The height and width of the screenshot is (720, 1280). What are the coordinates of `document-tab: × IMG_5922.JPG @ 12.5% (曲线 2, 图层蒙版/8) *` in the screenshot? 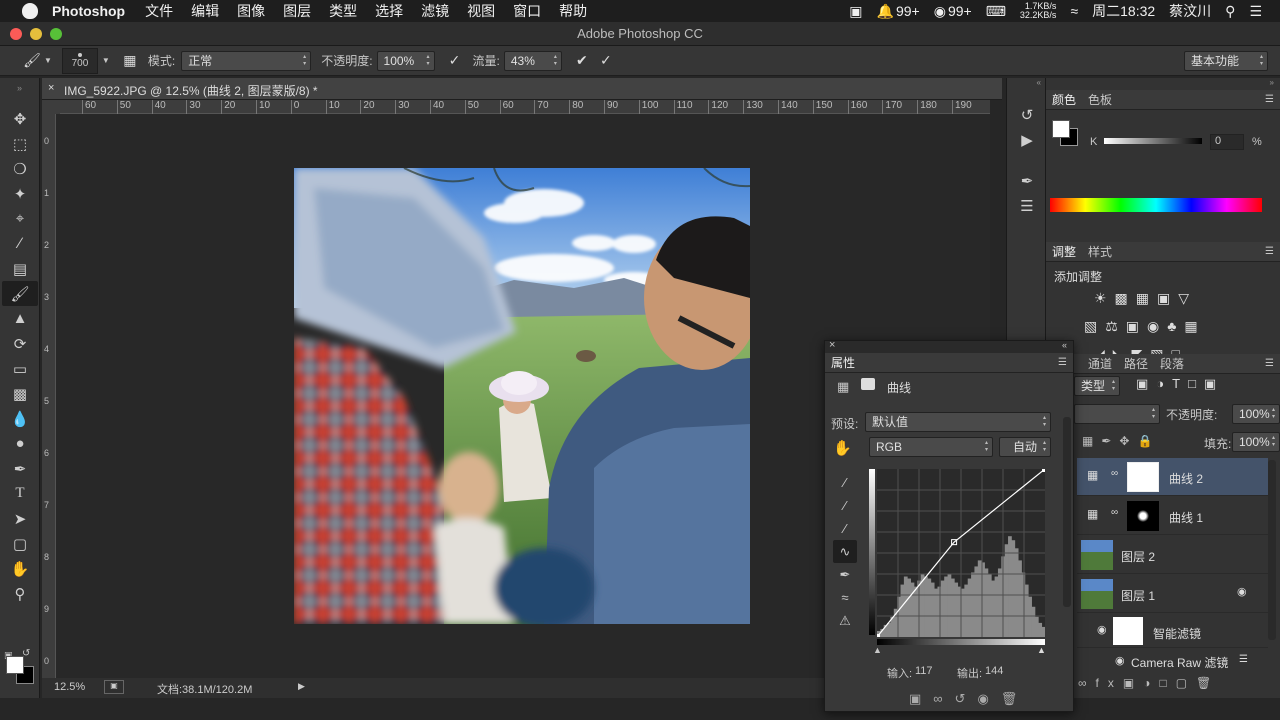 It's located at (522, 89).